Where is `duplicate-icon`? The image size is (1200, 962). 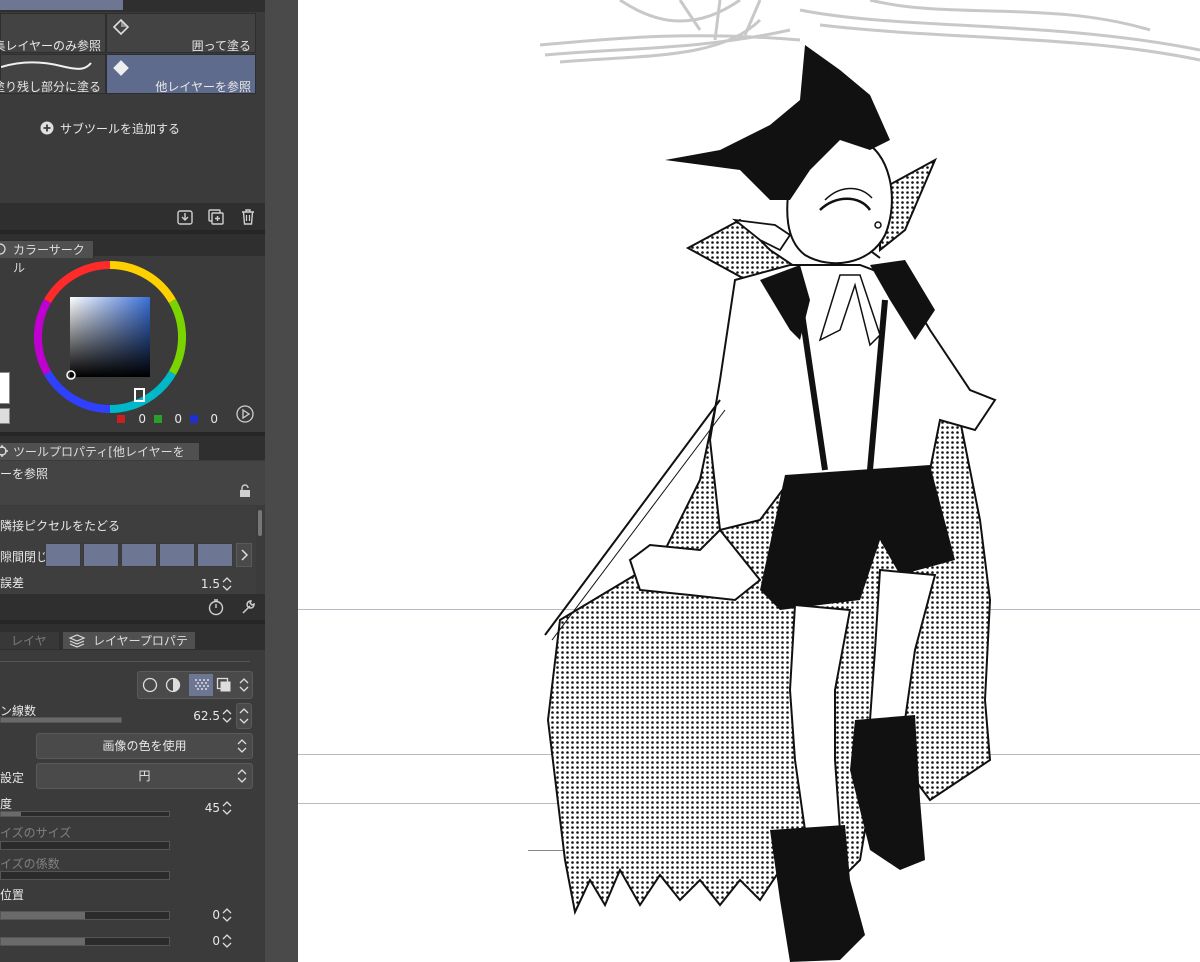
duplicate-icon is located at coordinates (216, 217).